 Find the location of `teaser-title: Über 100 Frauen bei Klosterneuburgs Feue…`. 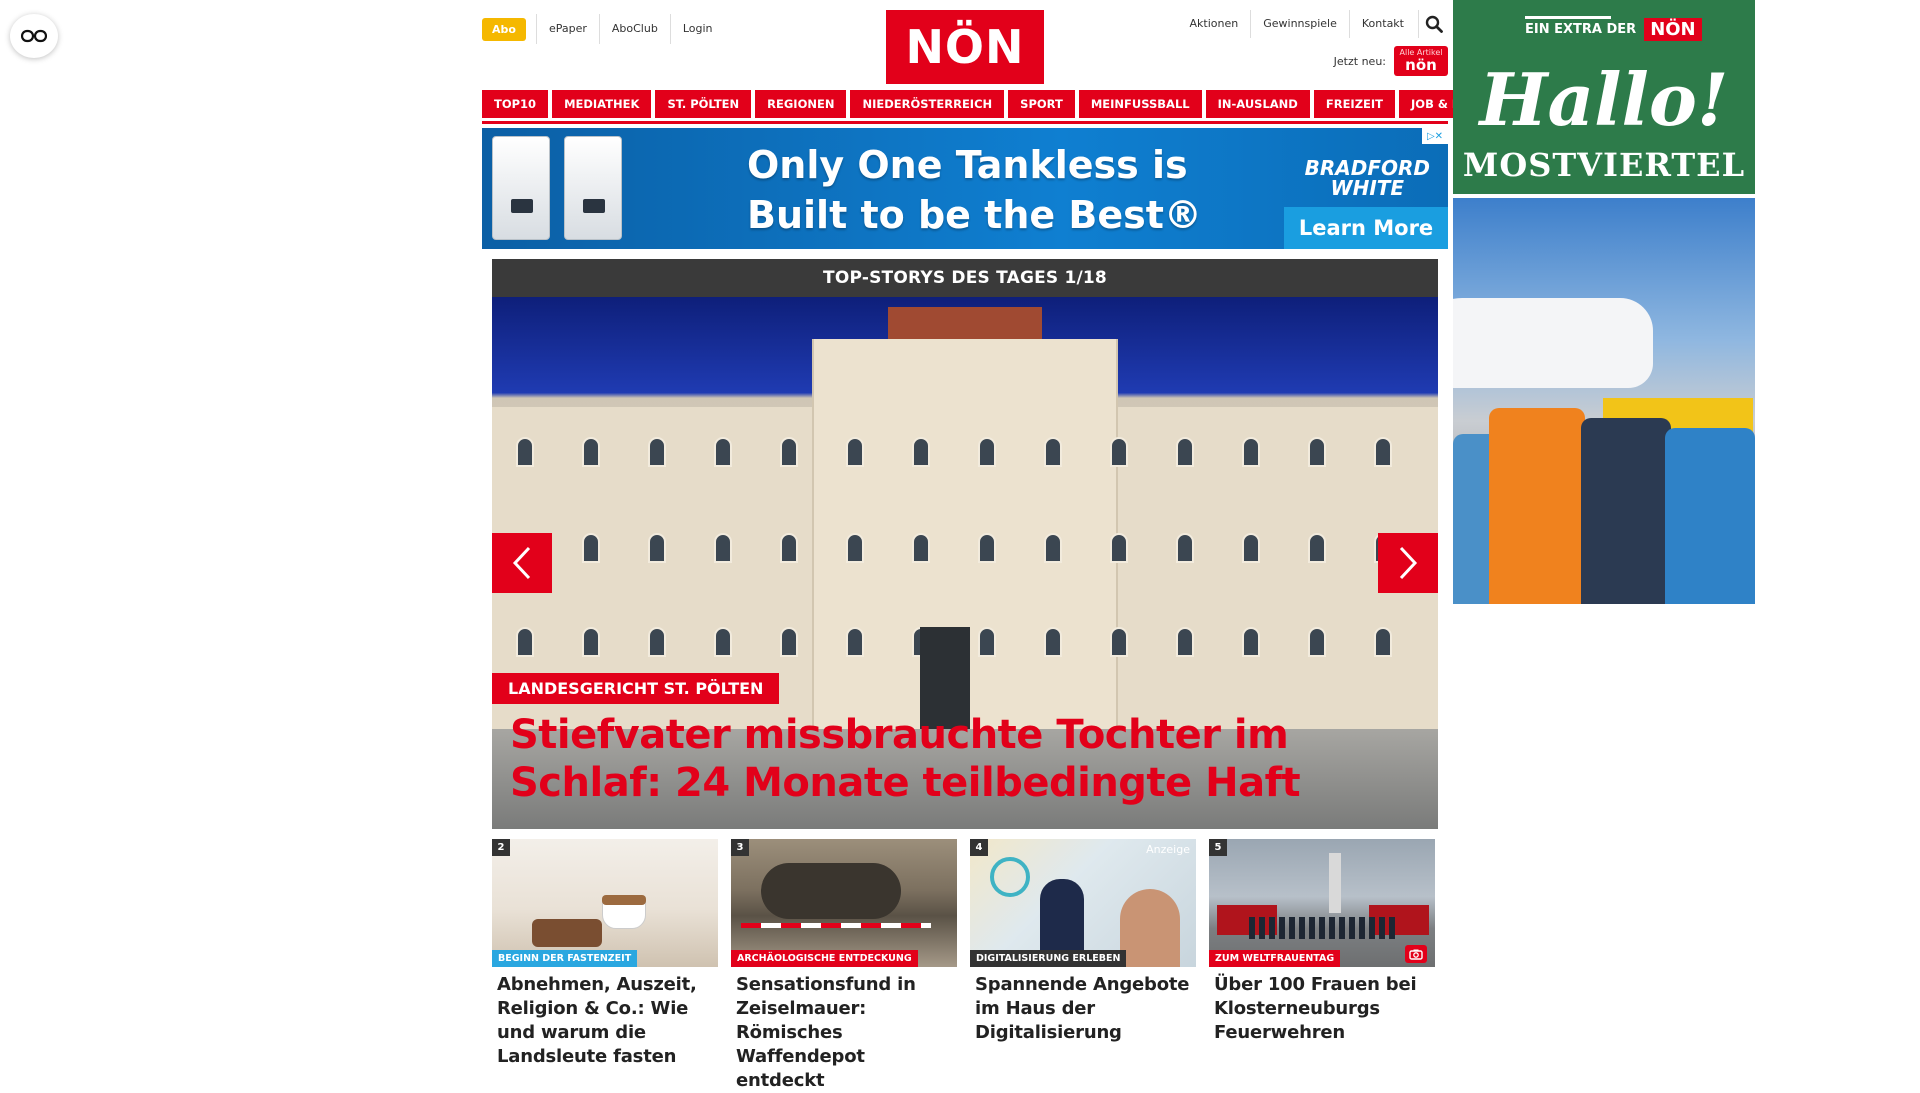

teaser-title: Über 100 Frauen bei Klosterneuburgs Feue… is located at coordinates (1322, 1006).